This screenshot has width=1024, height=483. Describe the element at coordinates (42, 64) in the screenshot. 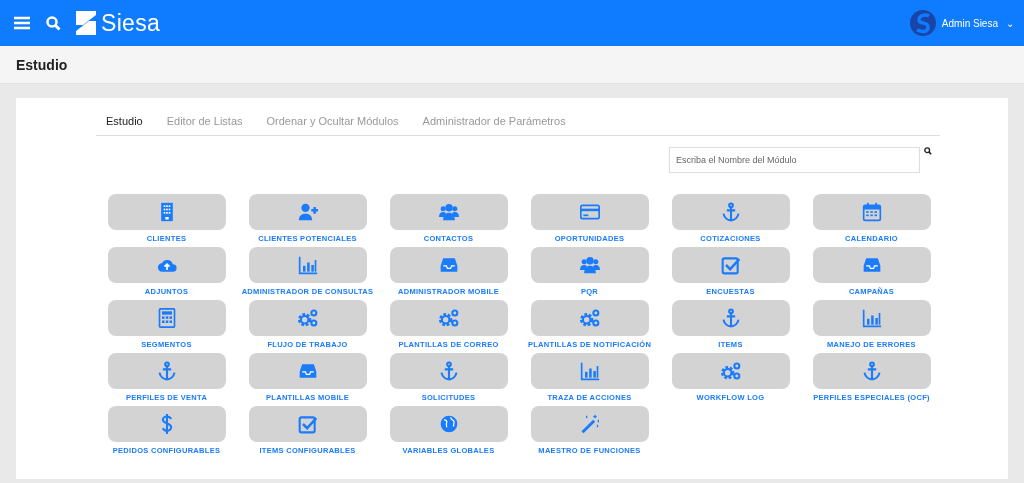

I see `page-title: Estudio` at that location.